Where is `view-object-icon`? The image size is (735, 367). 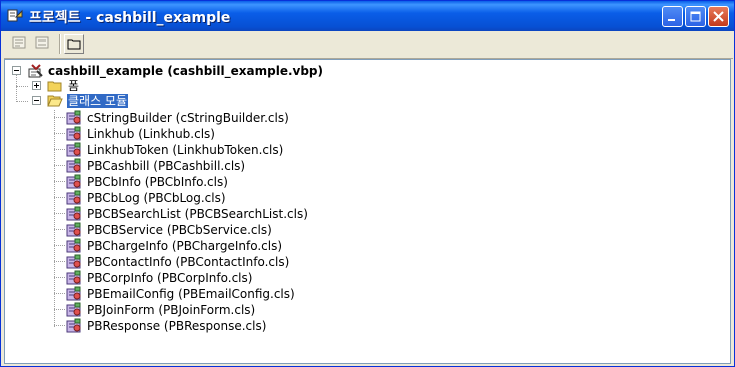
view-object-icon is located at coordinates (42, 42).